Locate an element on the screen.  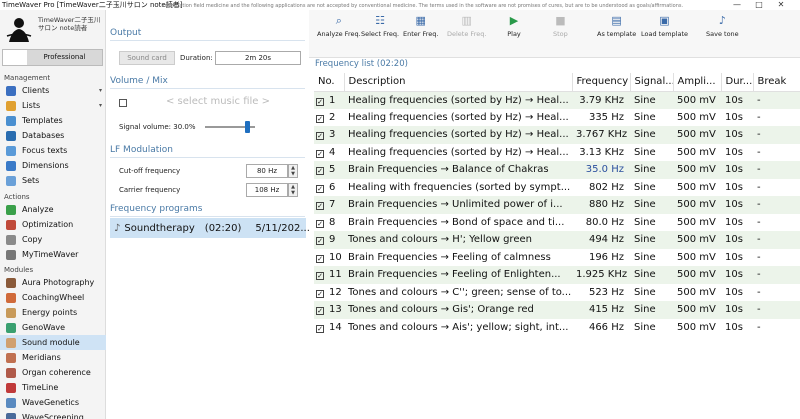
play-button: ▶ Play is located at coordinates (514, 26).